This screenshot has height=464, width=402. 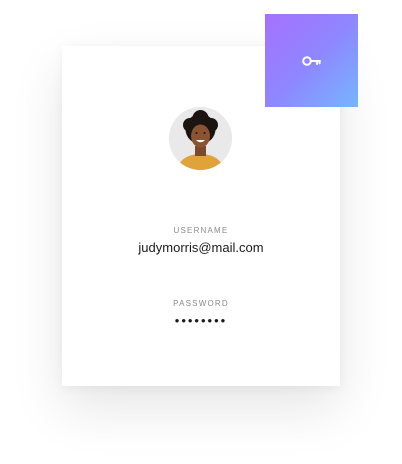 I want to click on password-label: PASSWORD, so click(x=201, y=303).